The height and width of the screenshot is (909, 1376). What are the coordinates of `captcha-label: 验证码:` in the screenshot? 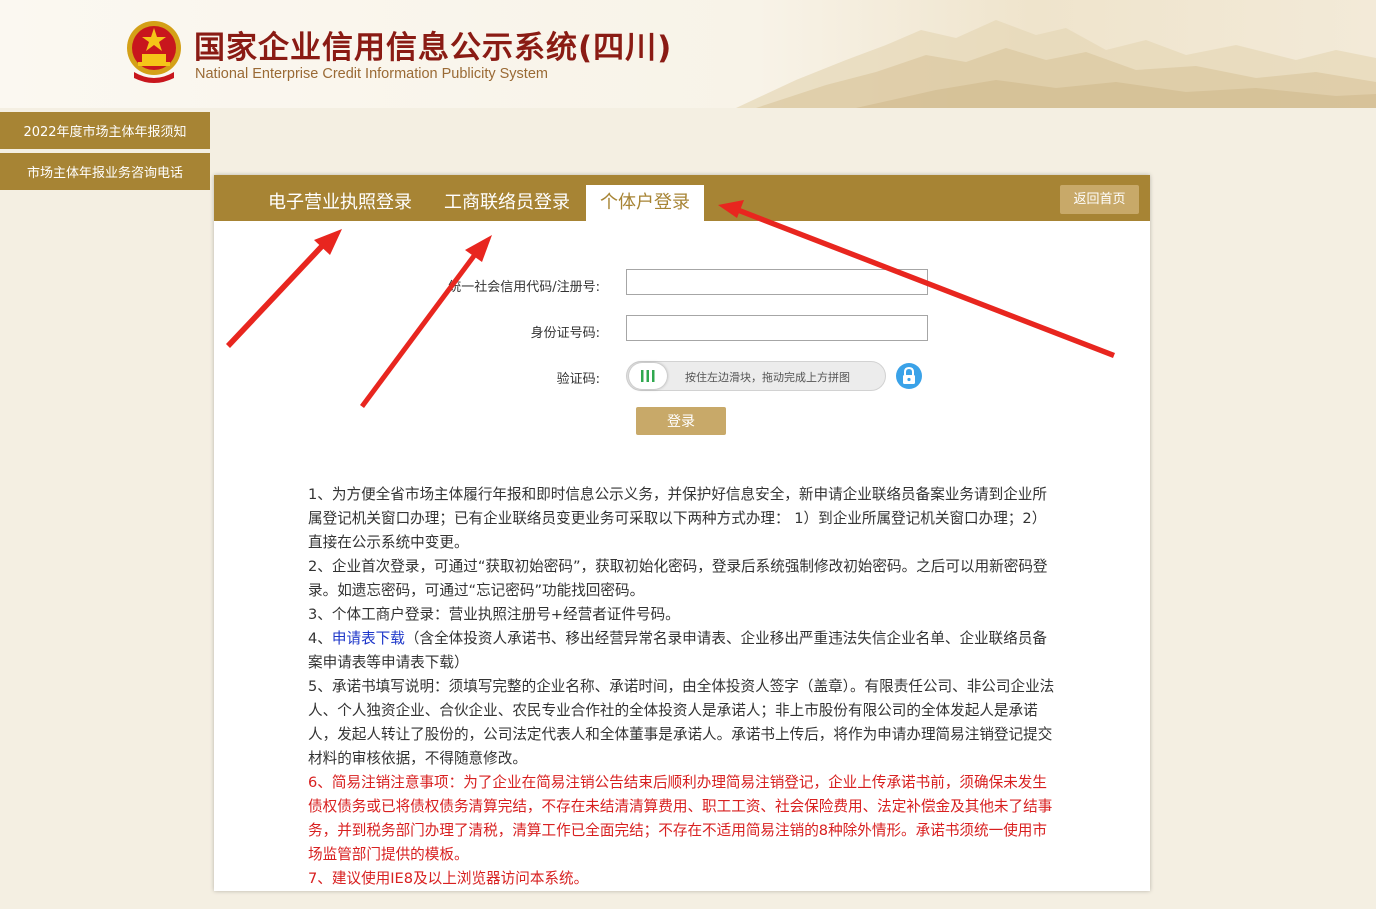 It's located at (578, 379).